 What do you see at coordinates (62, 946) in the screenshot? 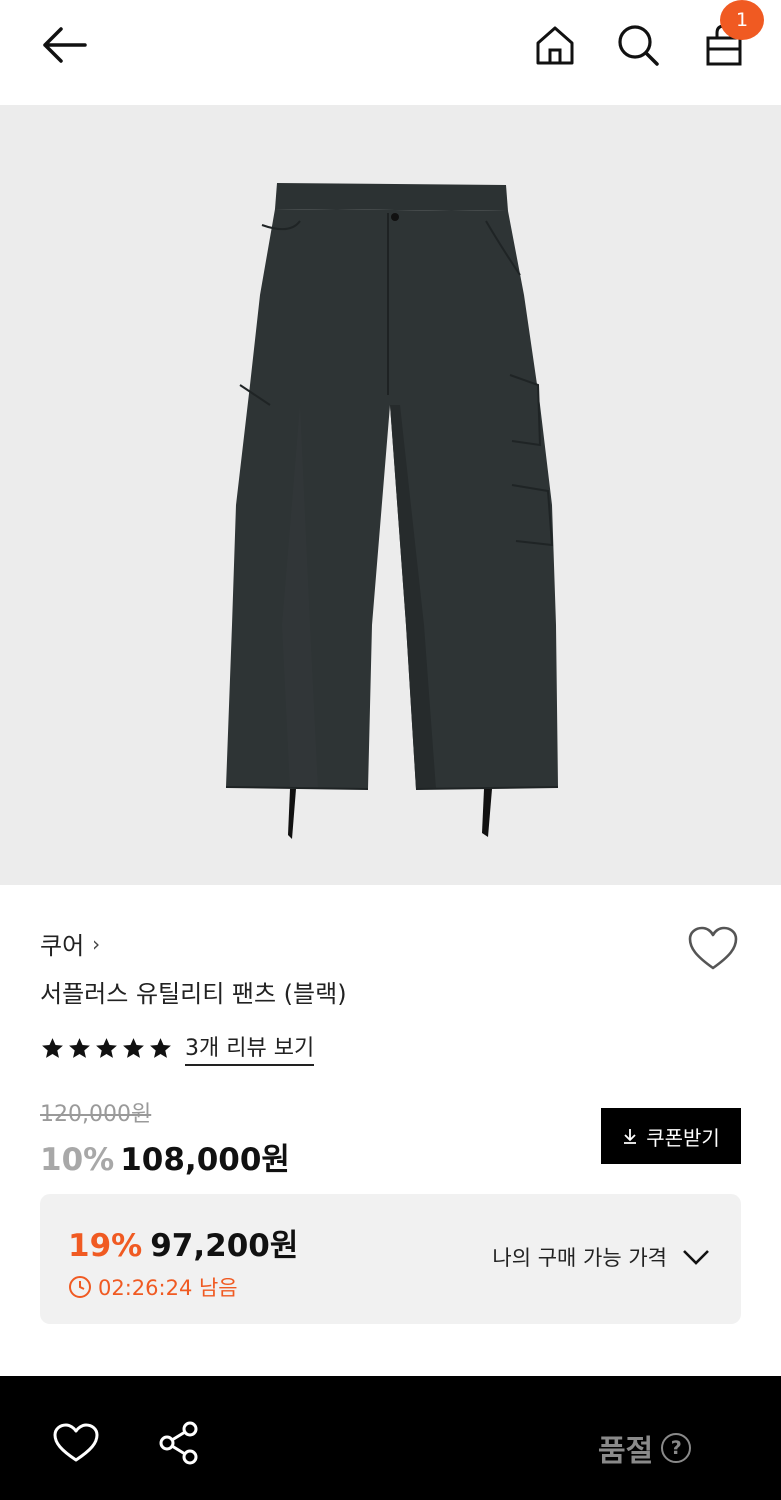
I see `brand-name: 쿠어` at bounding box center [62, 946].